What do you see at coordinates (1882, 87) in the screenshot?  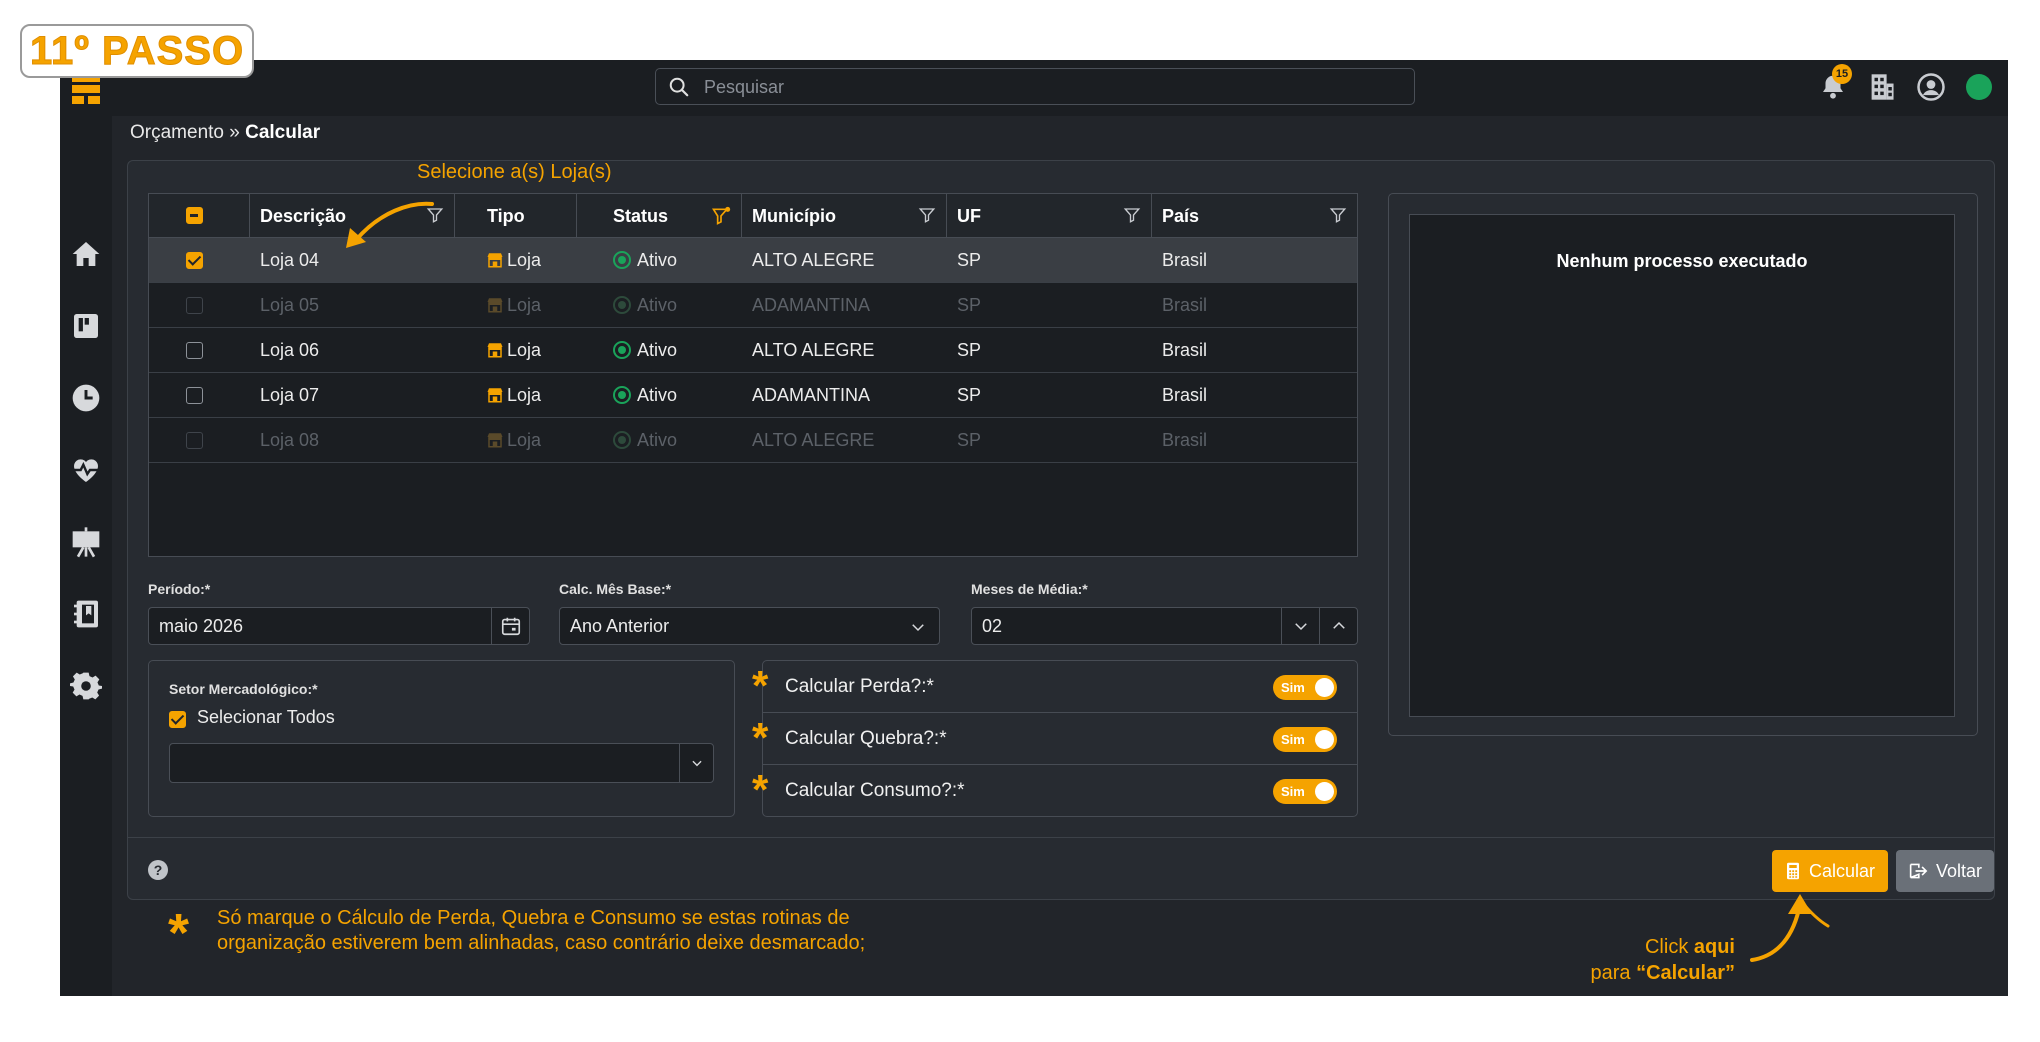 I see `building-icon` at bounding box center [1882, 87].